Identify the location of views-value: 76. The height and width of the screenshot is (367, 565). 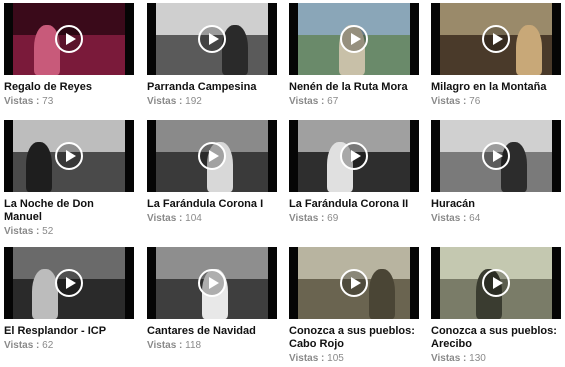
(475, 101).